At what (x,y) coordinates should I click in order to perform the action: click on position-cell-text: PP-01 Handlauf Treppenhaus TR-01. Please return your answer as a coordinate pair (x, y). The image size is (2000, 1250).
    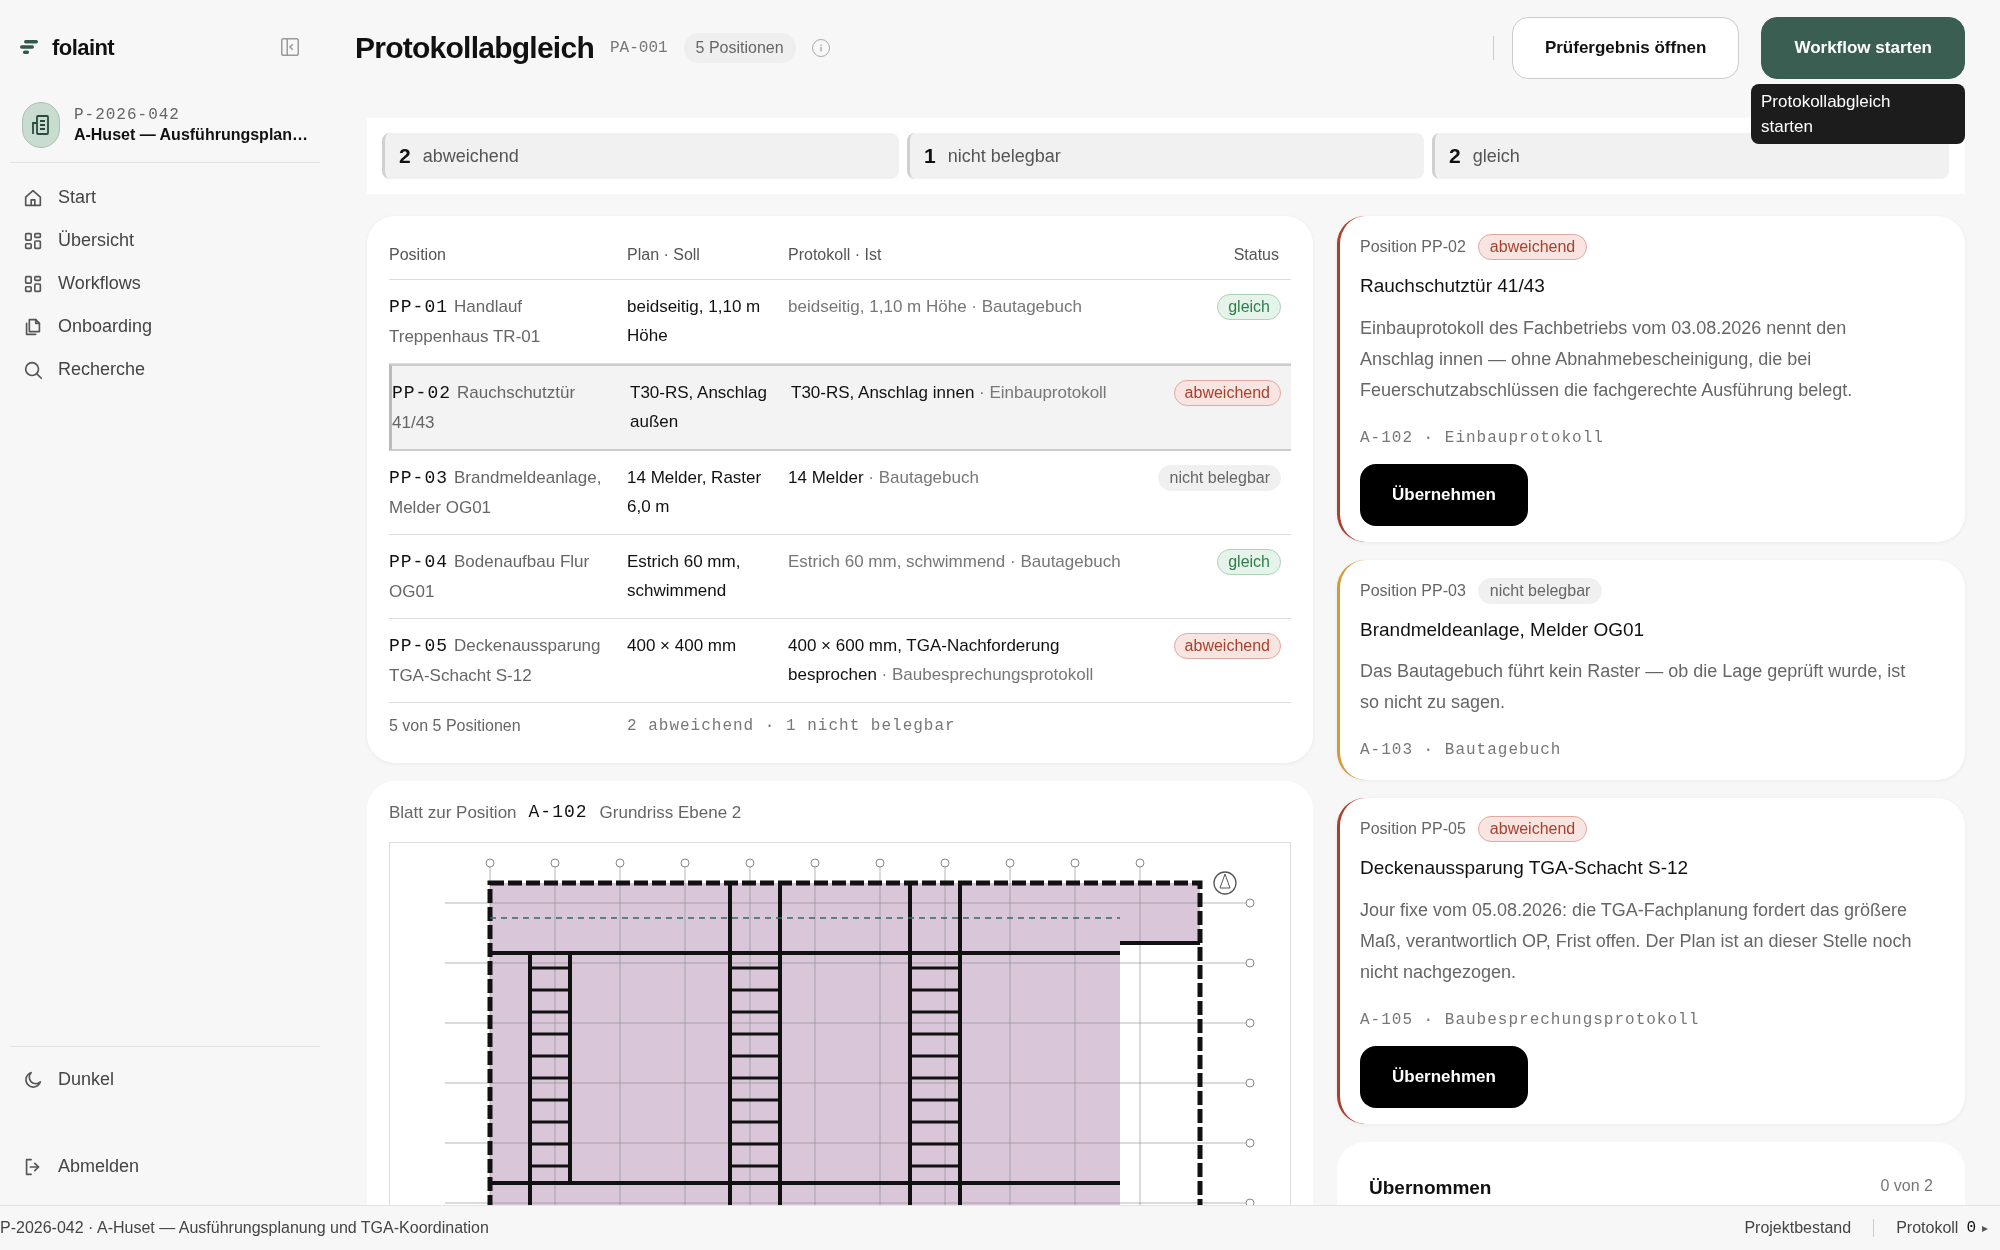
    Looking at the image, I should click on (465, 322).